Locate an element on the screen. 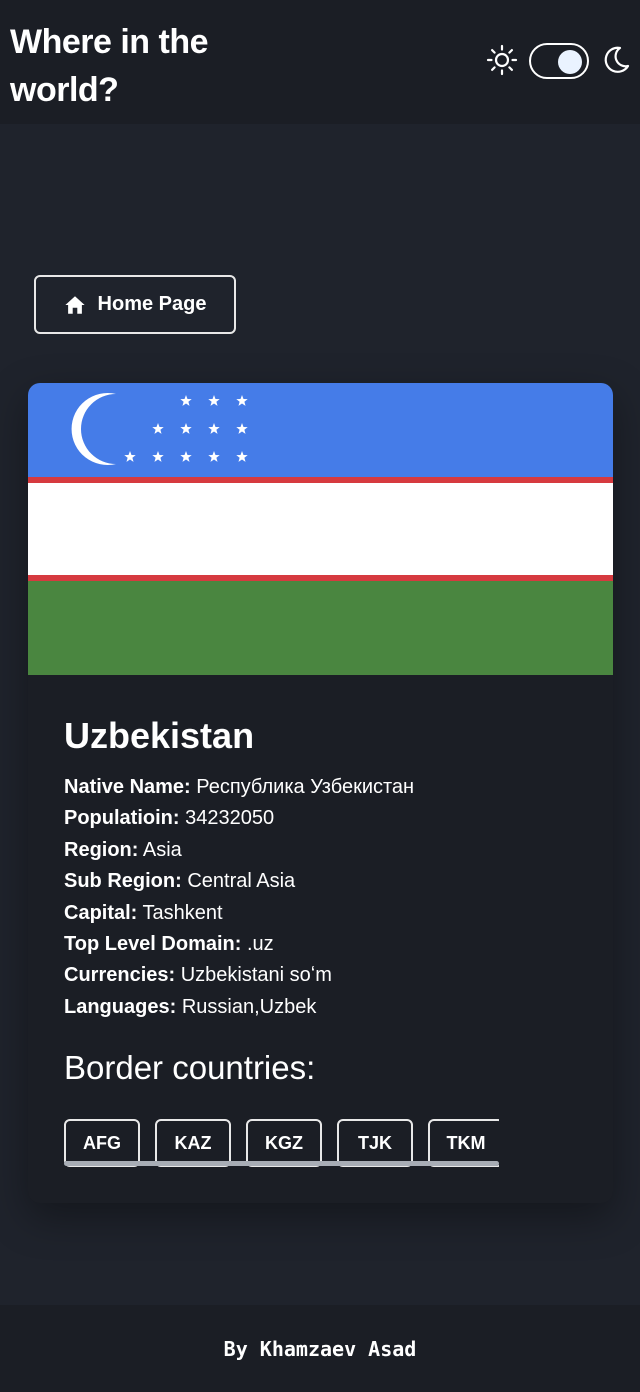 Image resolution: width=640 pixels, height=1392 pixels. detail-native-name: Native Name: Республика Узбекистан is located at coordinates (324, 787).